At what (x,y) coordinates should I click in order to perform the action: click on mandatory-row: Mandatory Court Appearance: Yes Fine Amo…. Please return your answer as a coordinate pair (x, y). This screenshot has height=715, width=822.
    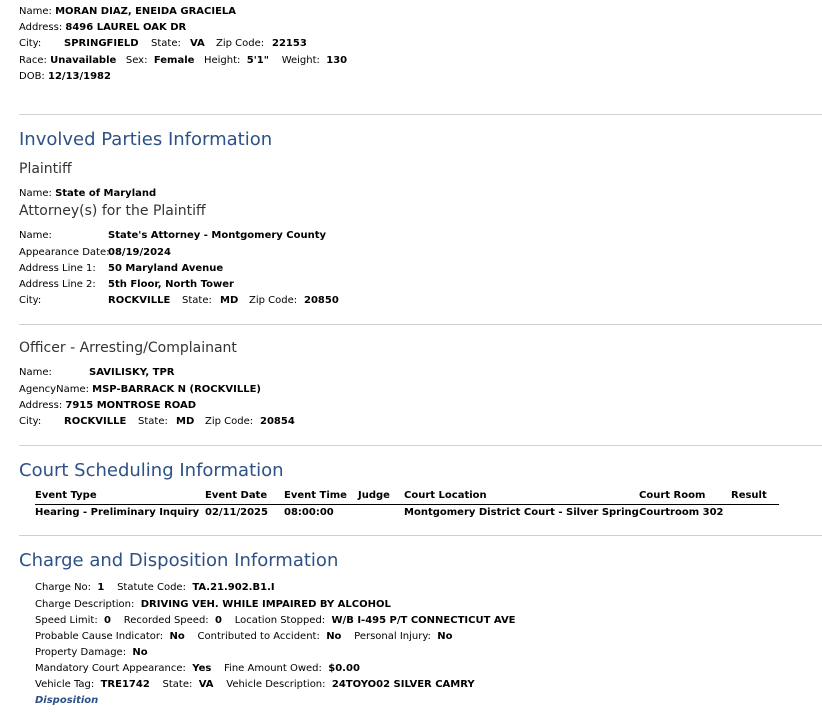
    Looking at the image, I should click on (197, 669).